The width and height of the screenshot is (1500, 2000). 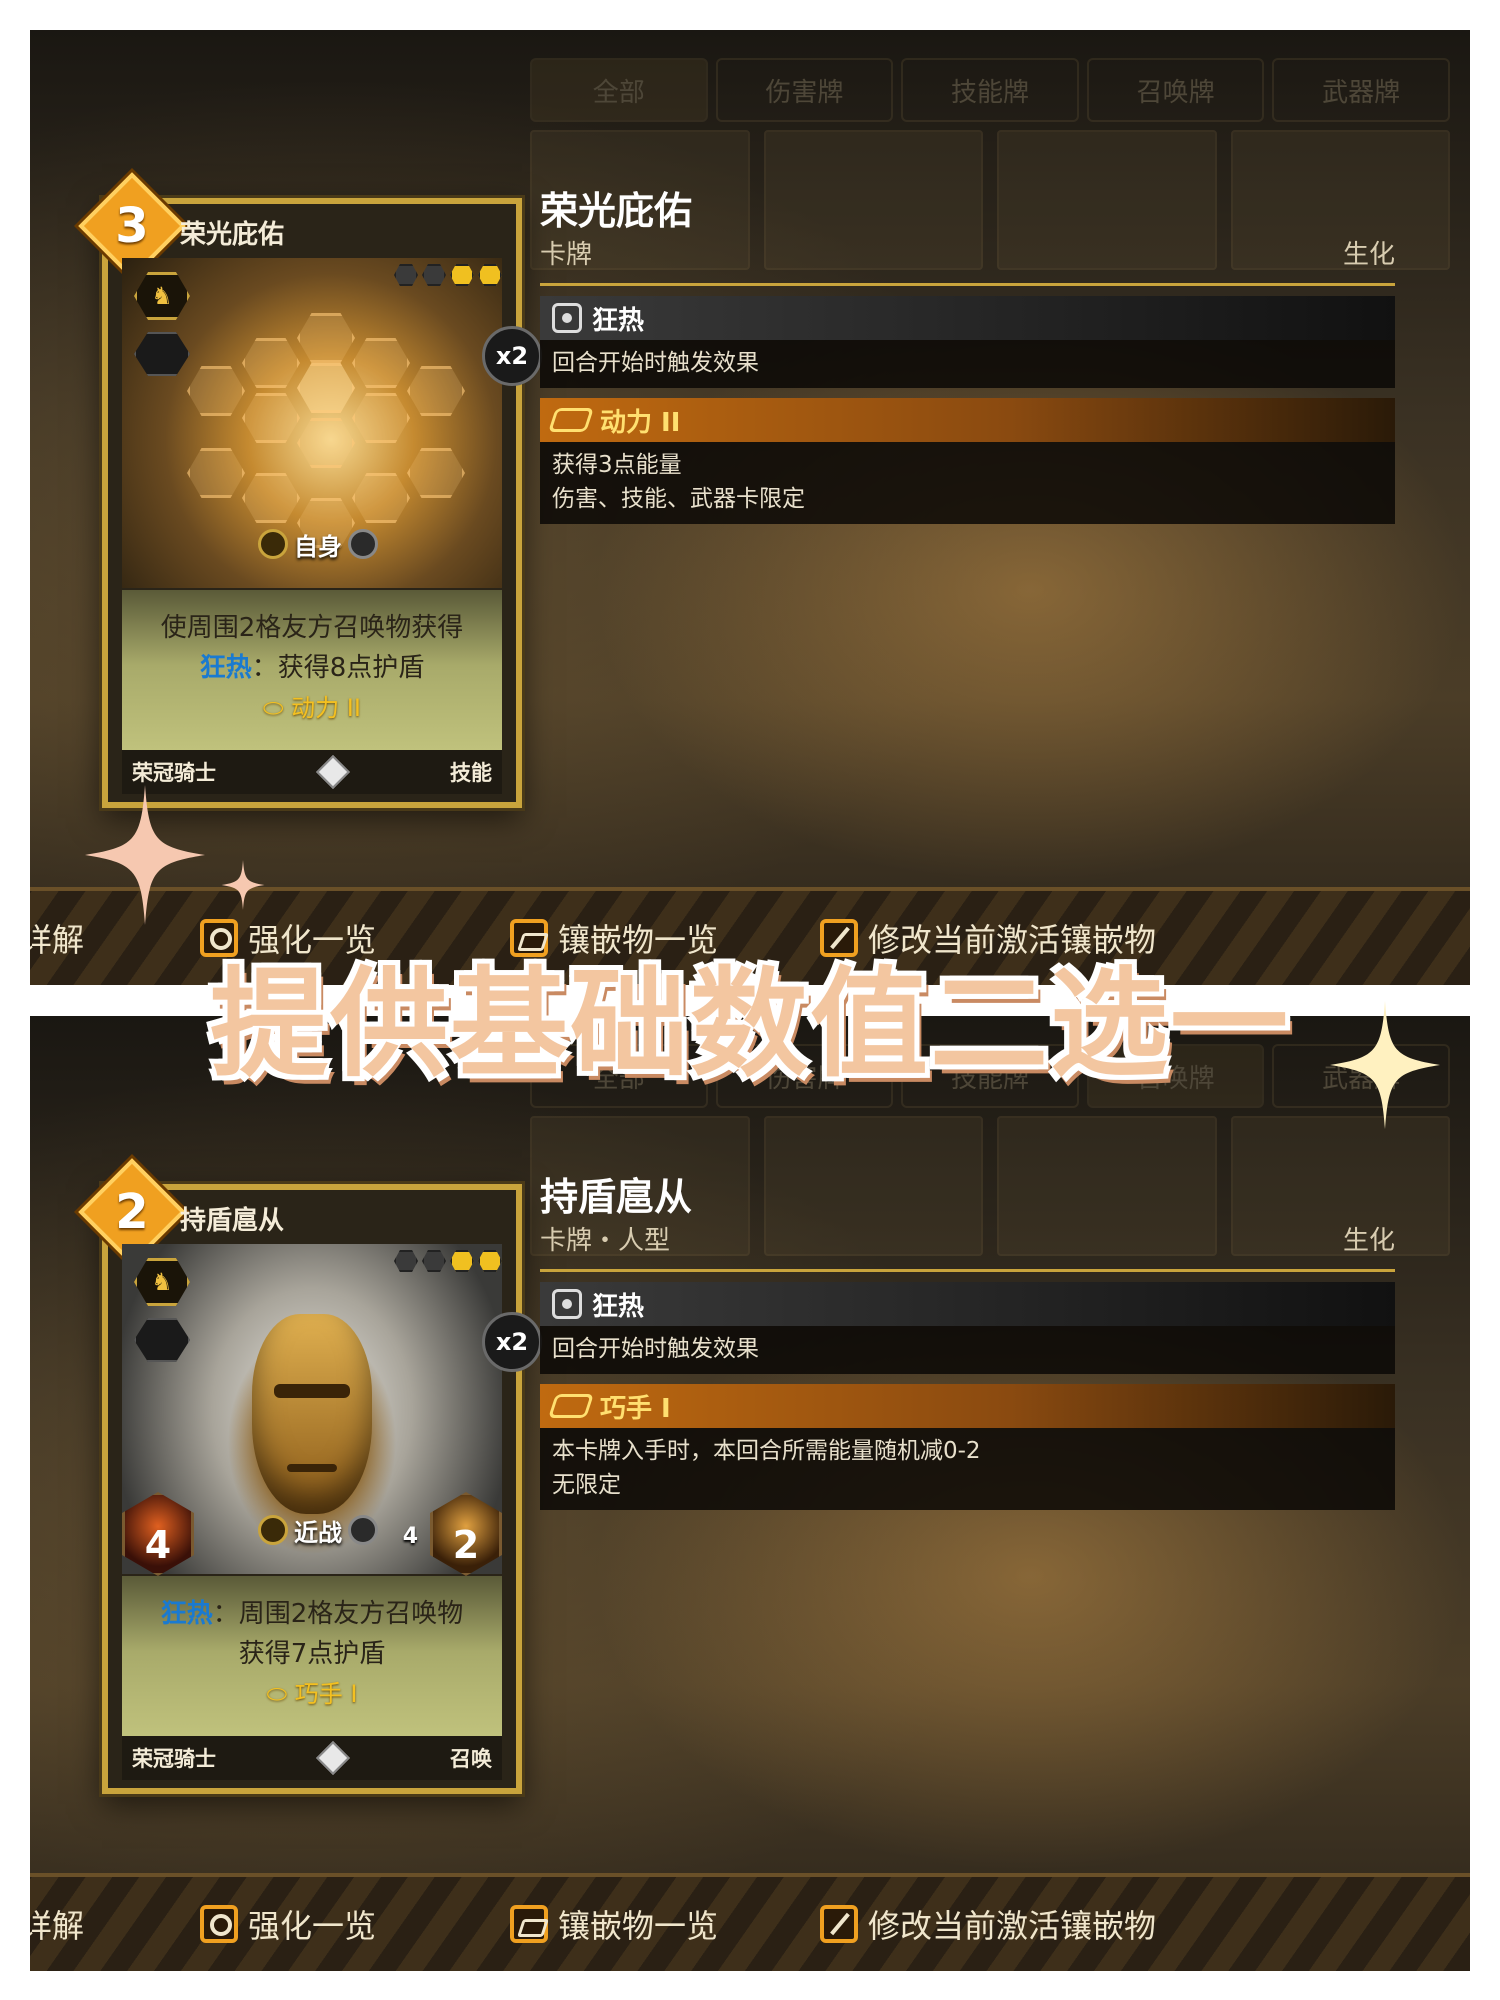 I want to click on card-name: 持盾扈从, so click(x=232, y=1221).